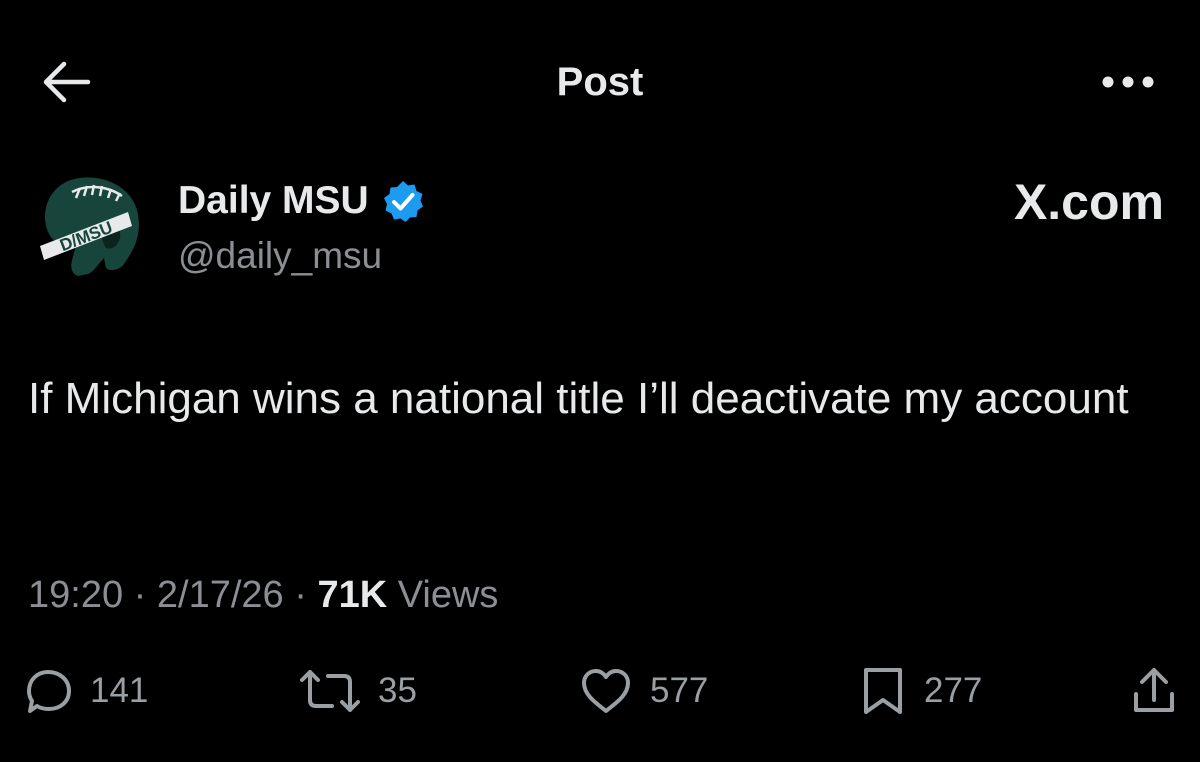 The height and width of the screenshot is (762, 1200). I want to click on heart-icon, so click(606, 691).